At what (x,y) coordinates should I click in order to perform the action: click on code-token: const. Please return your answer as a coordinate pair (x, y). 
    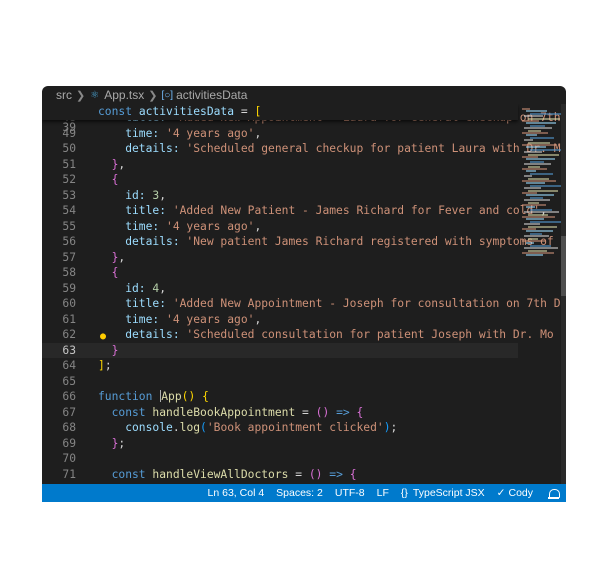
    Looking at the image, I should click on (125, 474).